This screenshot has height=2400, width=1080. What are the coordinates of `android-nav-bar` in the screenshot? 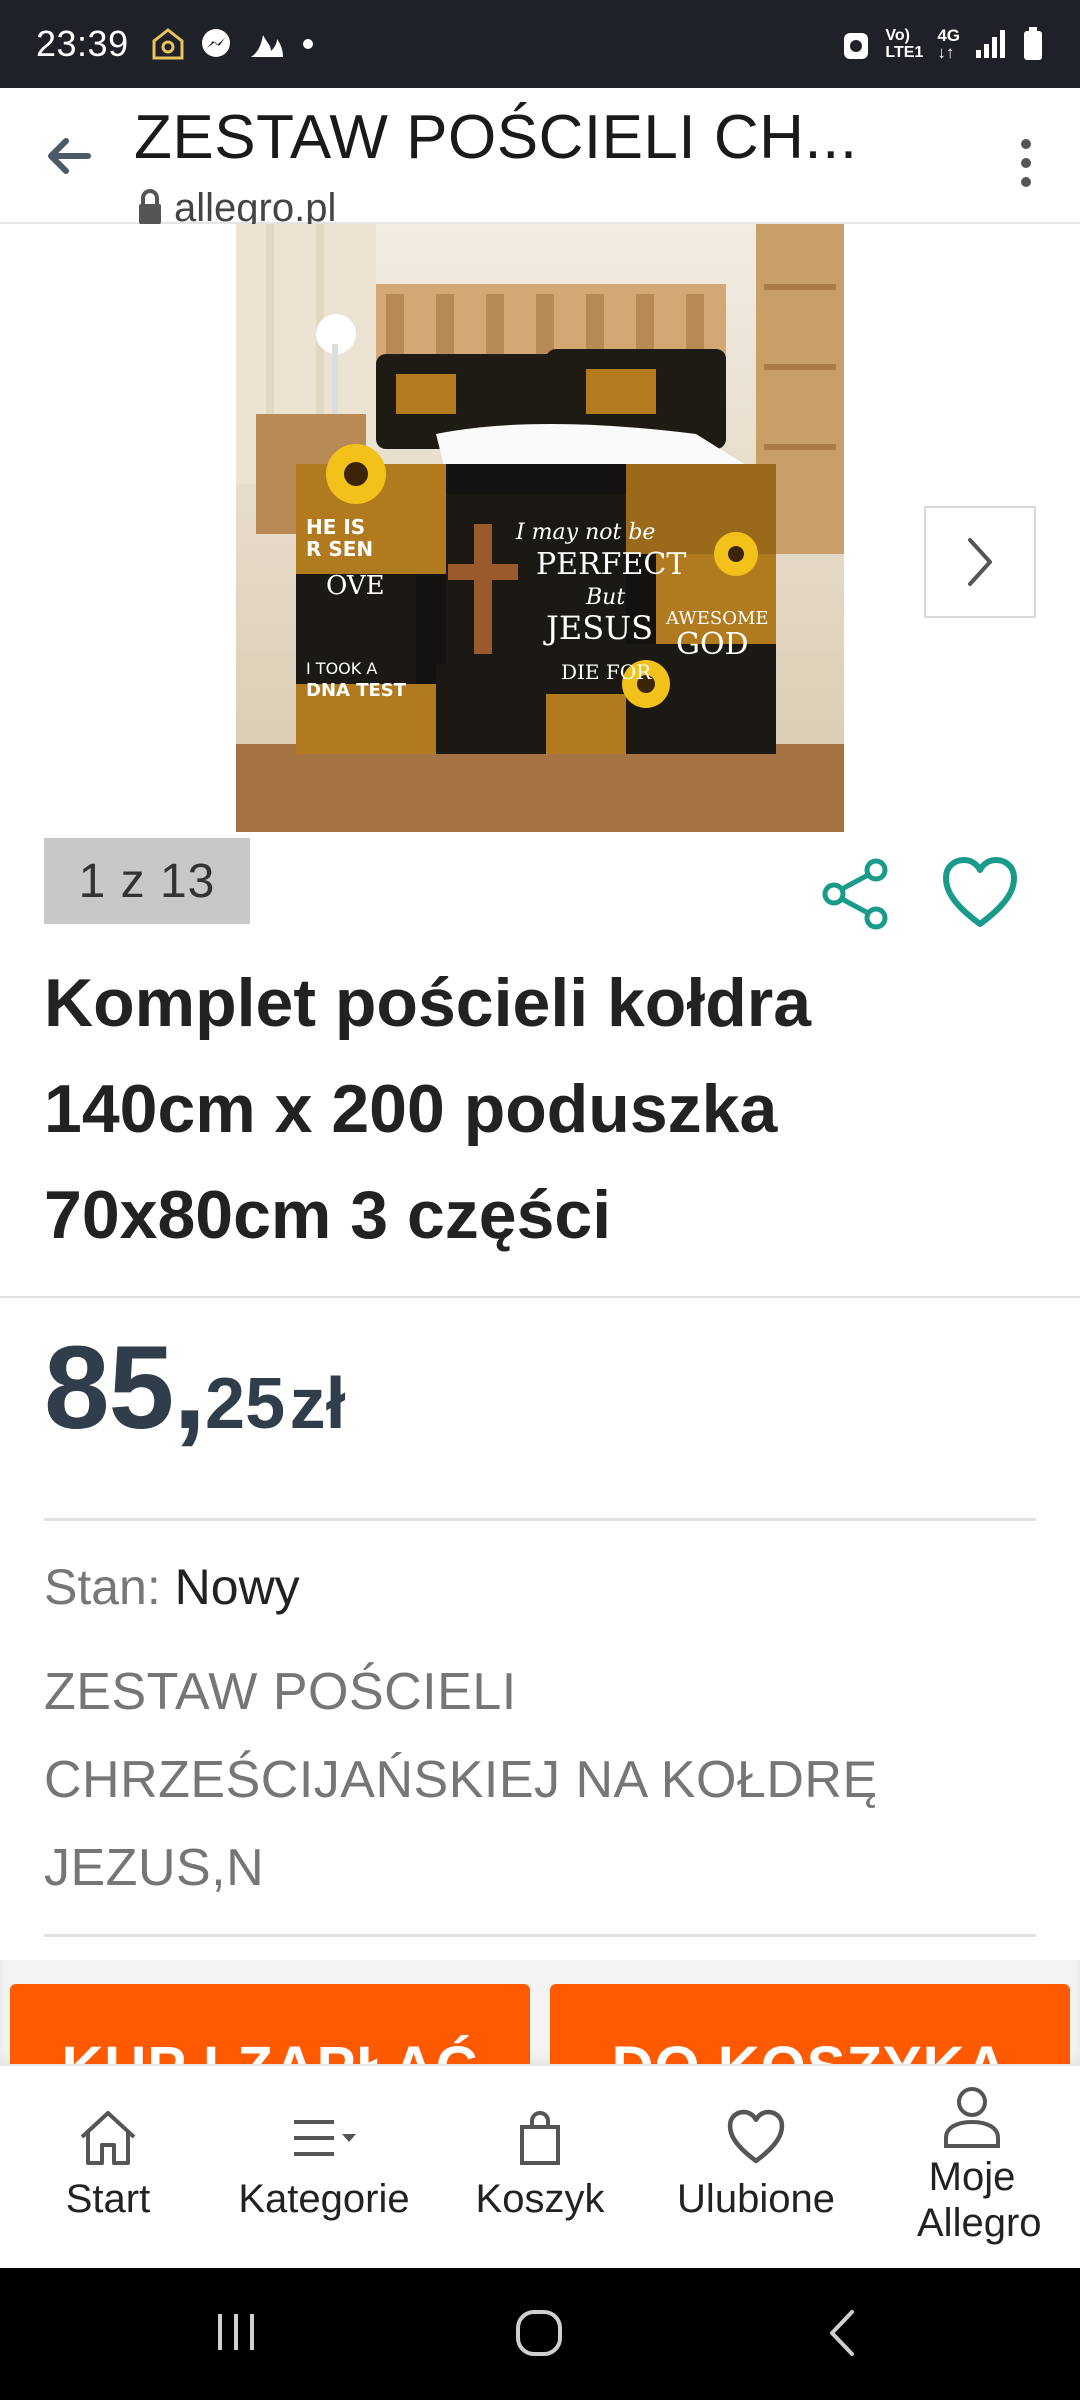 It's located at (540, 2334).